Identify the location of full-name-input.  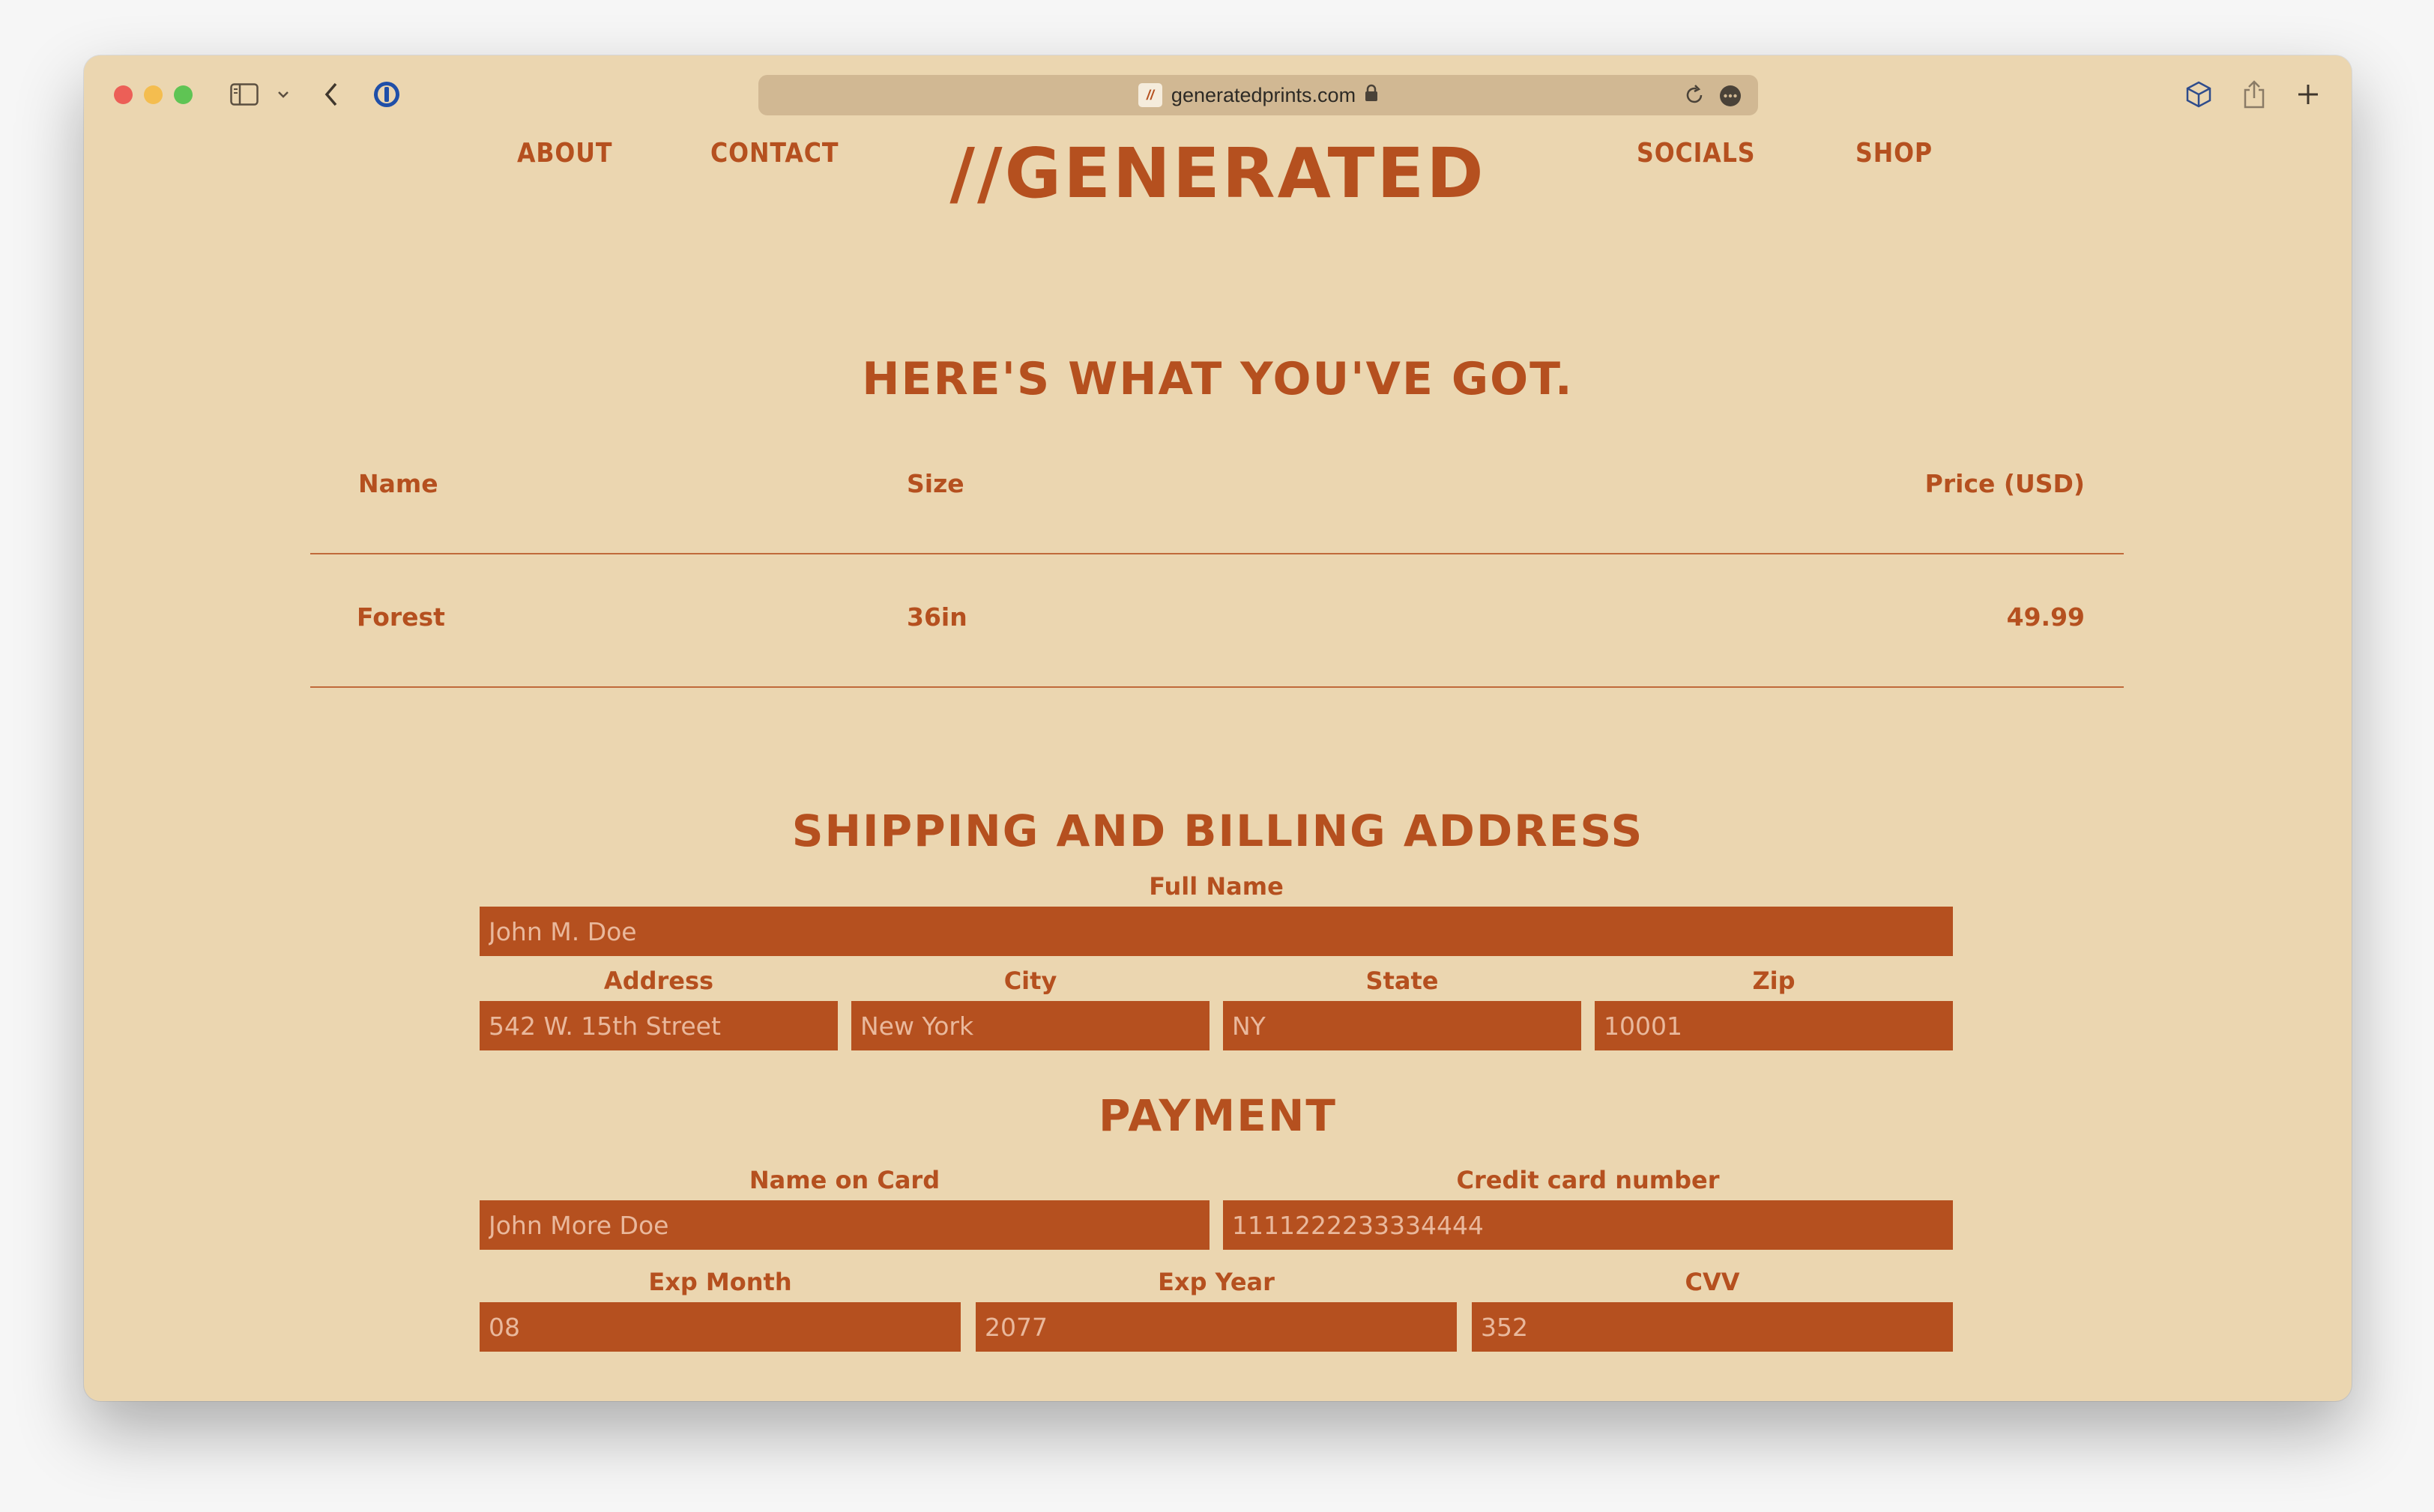
(1216, 931).